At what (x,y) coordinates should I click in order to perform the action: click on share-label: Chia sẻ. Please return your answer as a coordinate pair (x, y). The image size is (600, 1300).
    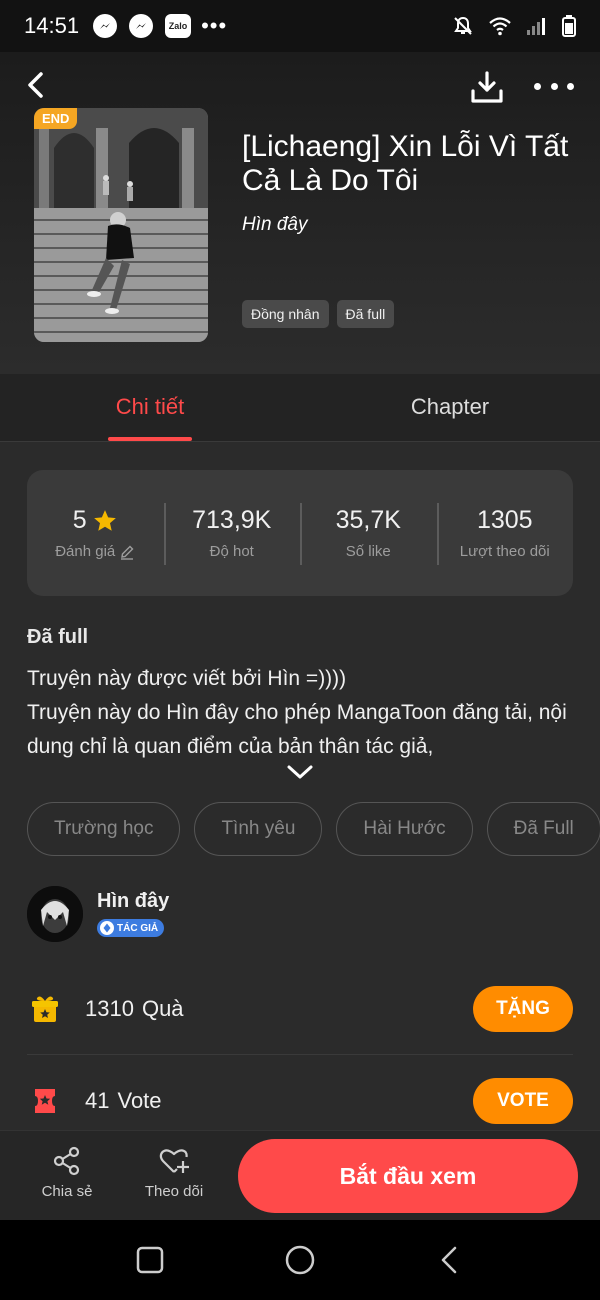
    Looking at the image, I should click on (67, 1191).